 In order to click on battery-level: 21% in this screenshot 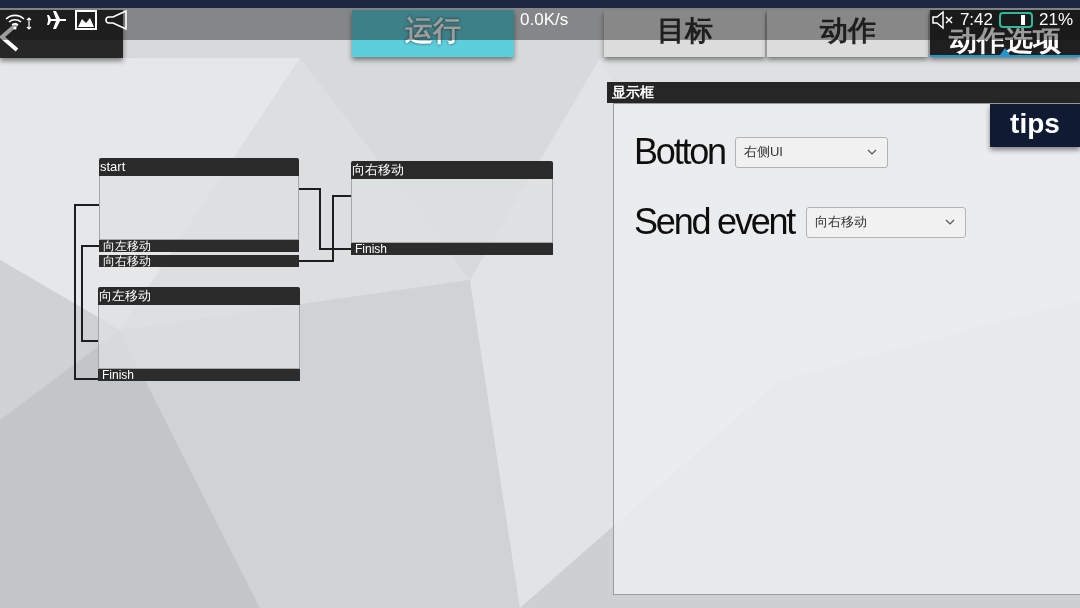, I will do `click(1055, 19)`.